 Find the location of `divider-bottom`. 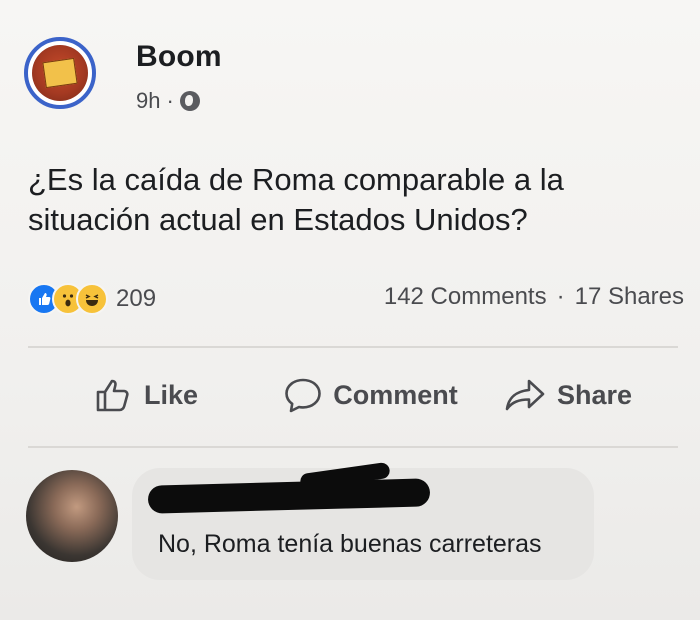

divider-bottom is located at coordinates (353, 447).